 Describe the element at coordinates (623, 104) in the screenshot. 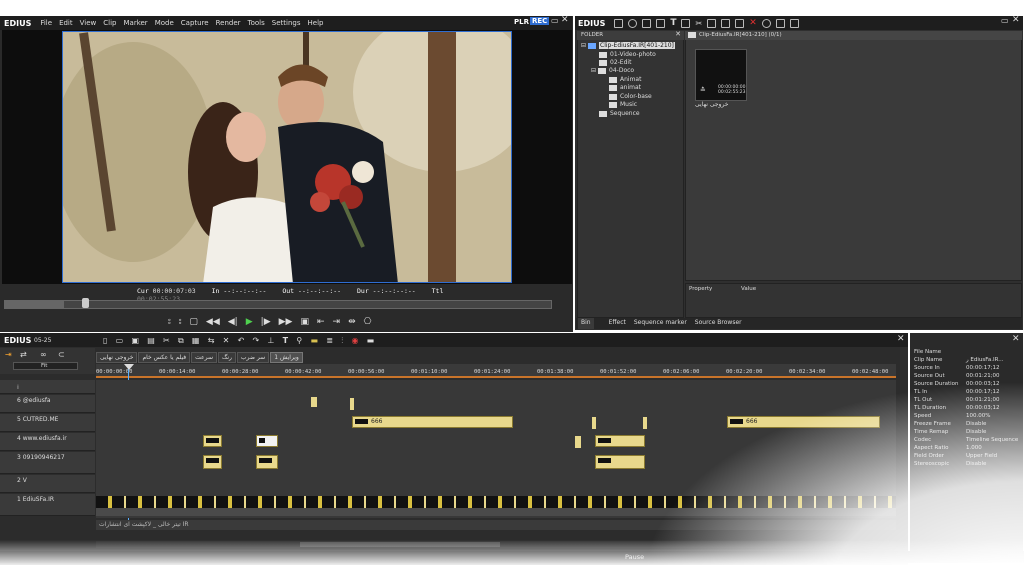

I see `tree-item: Music` at that location.